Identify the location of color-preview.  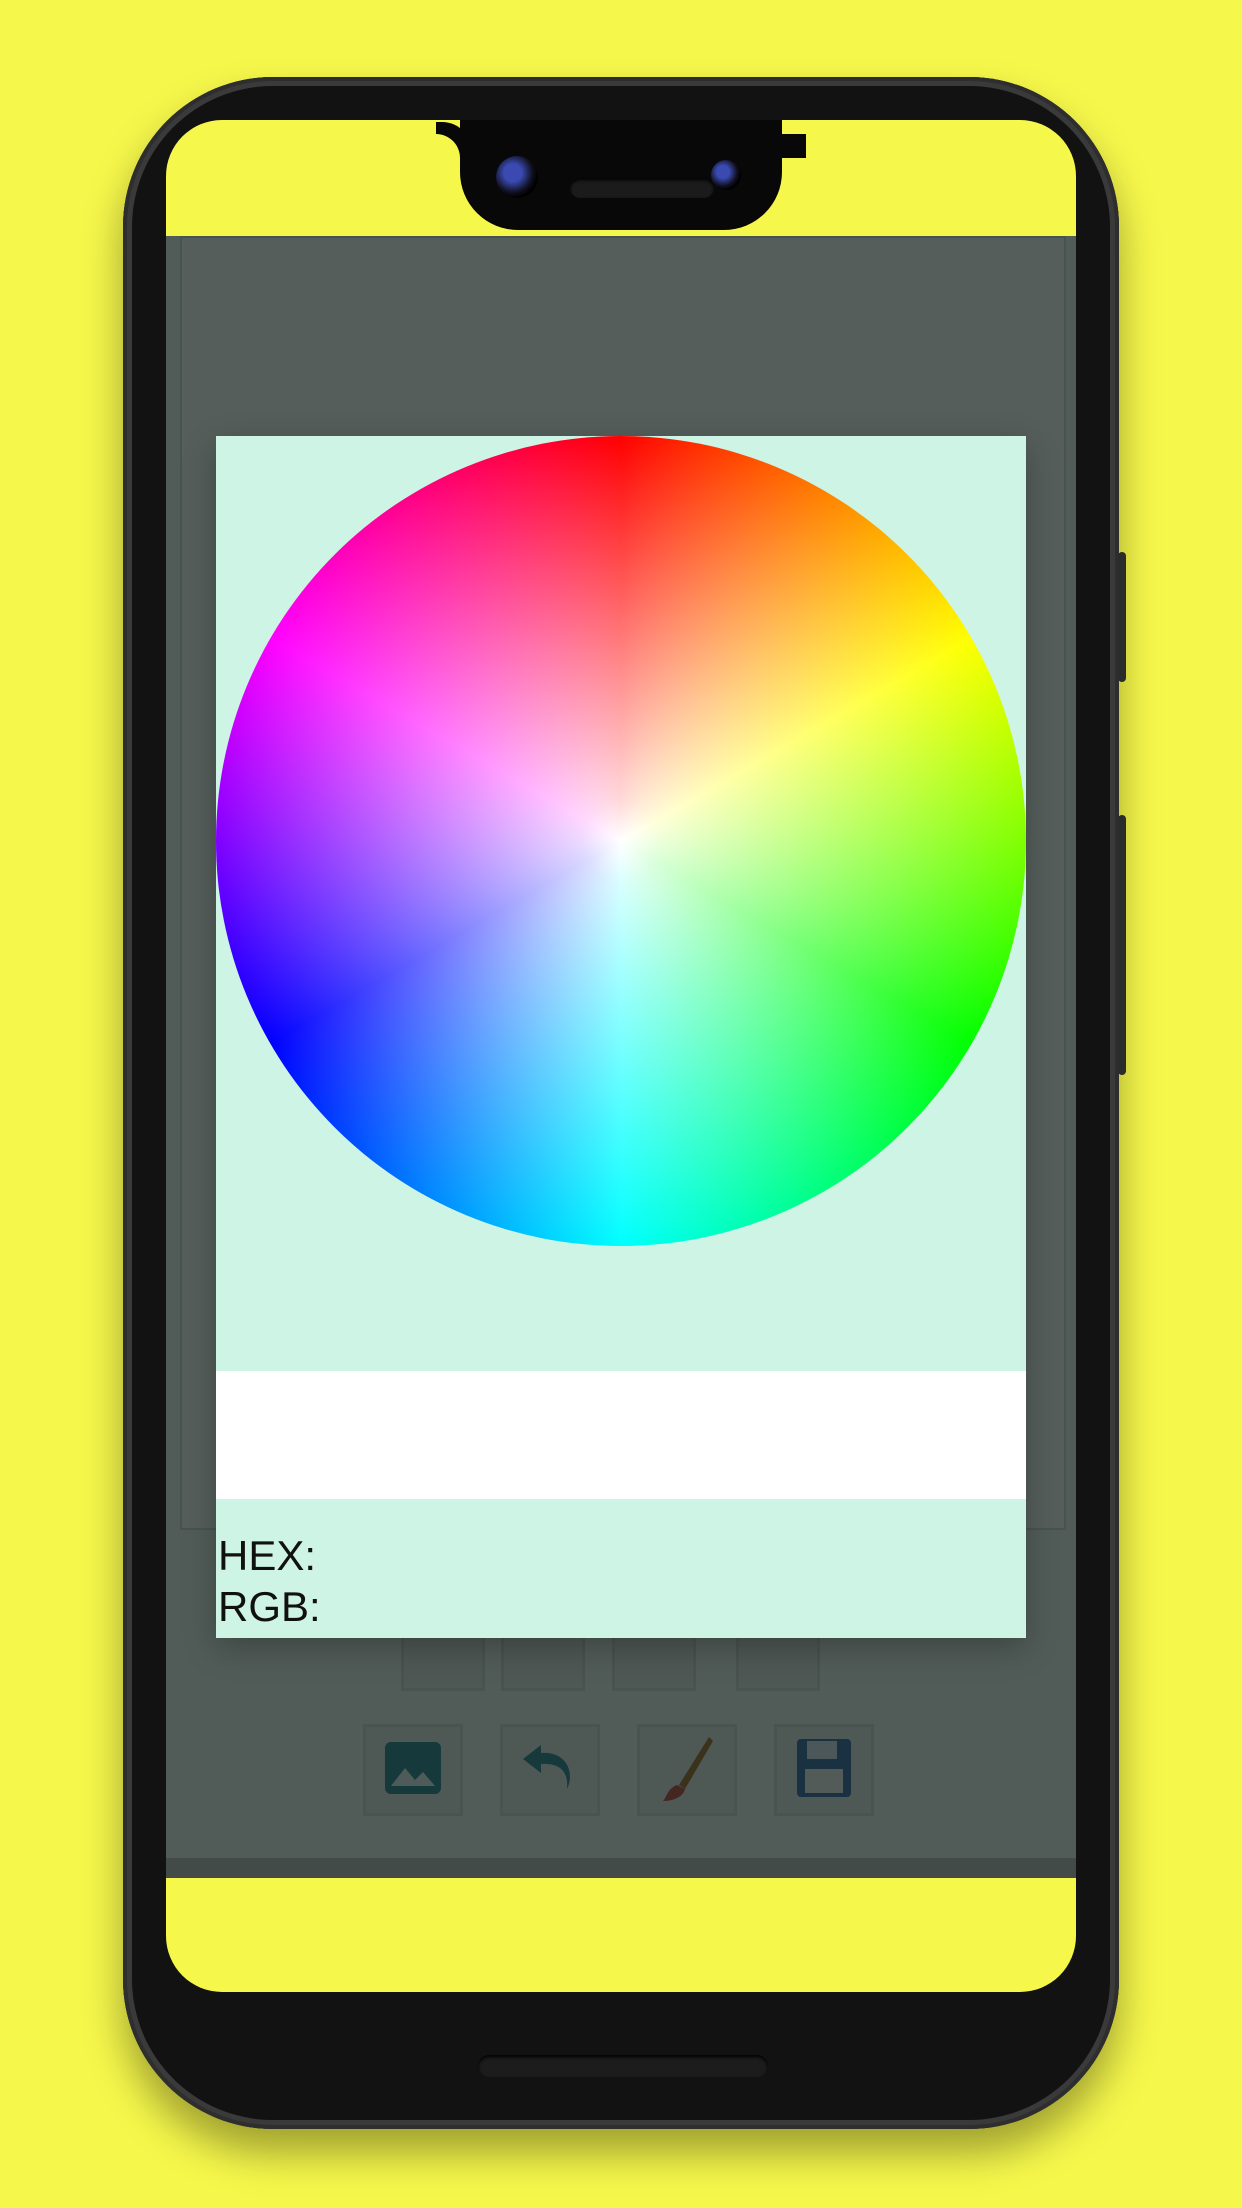
(621, 1435).